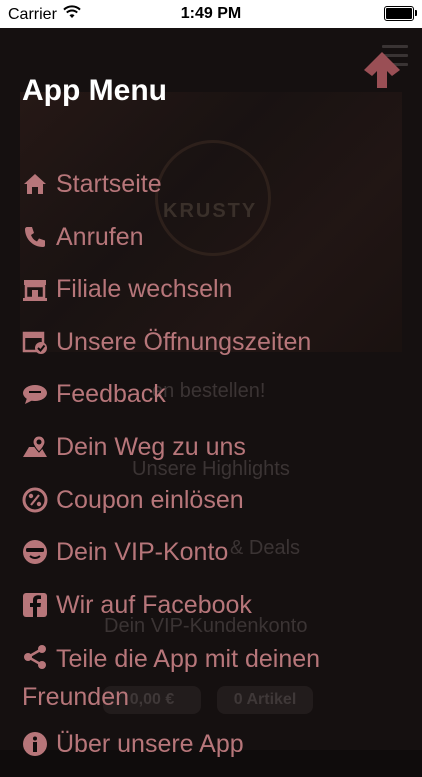 The image size is (422, 777). Describe the element at coordinates (111, 394) in the screenshot. I see `menu-item-label: Feedback` at that location.